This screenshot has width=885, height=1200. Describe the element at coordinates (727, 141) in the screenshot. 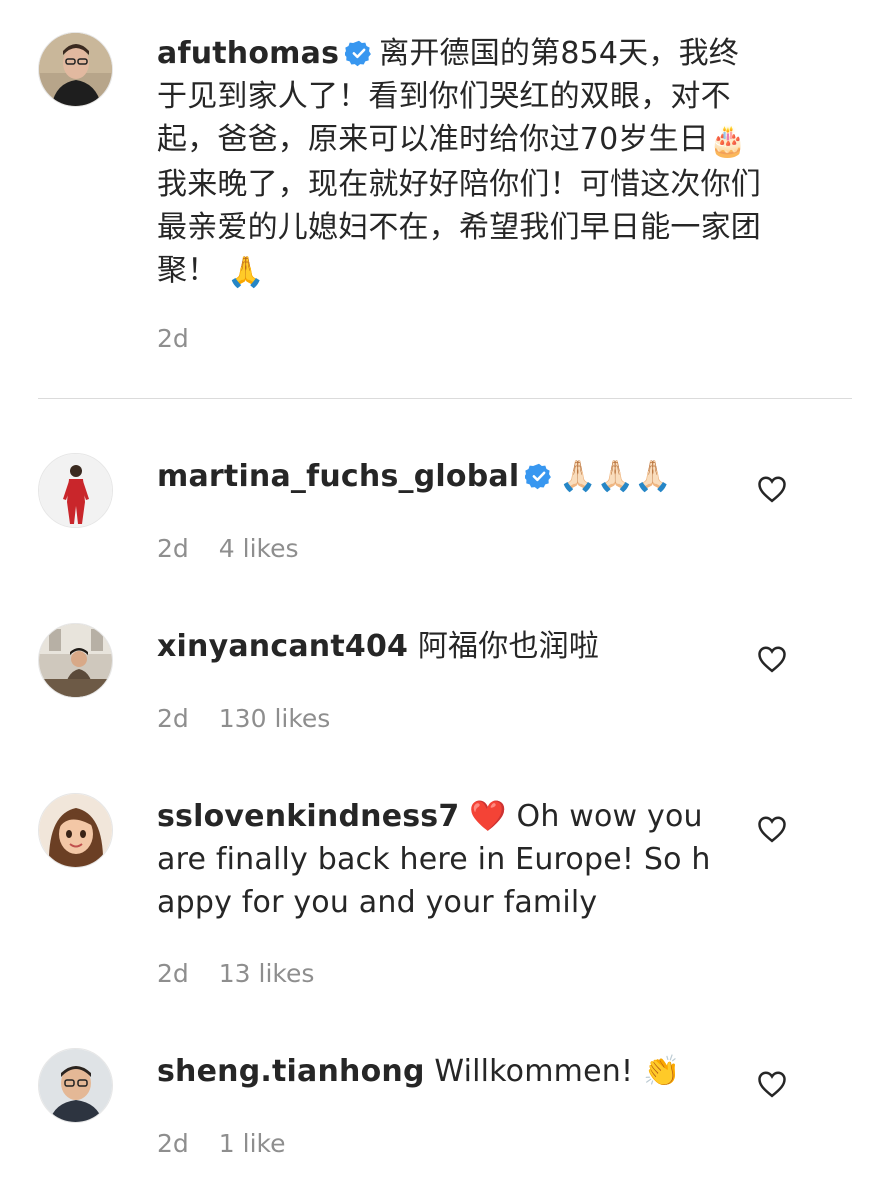

I see `birthday-cake-emoji: 🎂` at that location.